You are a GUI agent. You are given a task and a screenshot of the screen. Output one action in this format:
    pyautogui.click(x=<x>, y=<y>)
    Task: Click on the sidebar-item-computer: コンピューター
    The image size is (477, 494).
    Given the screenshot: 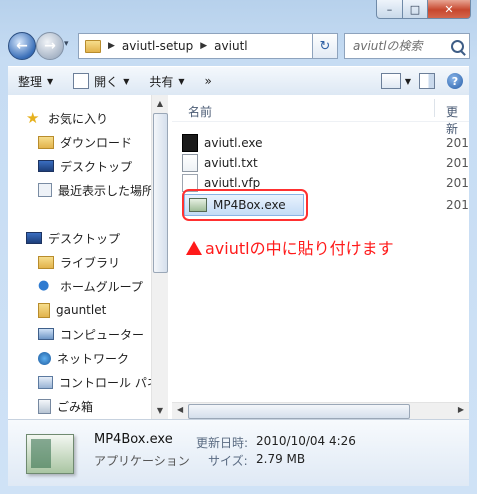 What is the action you would take?
    pyautogui.click(x=91, y=334)
    